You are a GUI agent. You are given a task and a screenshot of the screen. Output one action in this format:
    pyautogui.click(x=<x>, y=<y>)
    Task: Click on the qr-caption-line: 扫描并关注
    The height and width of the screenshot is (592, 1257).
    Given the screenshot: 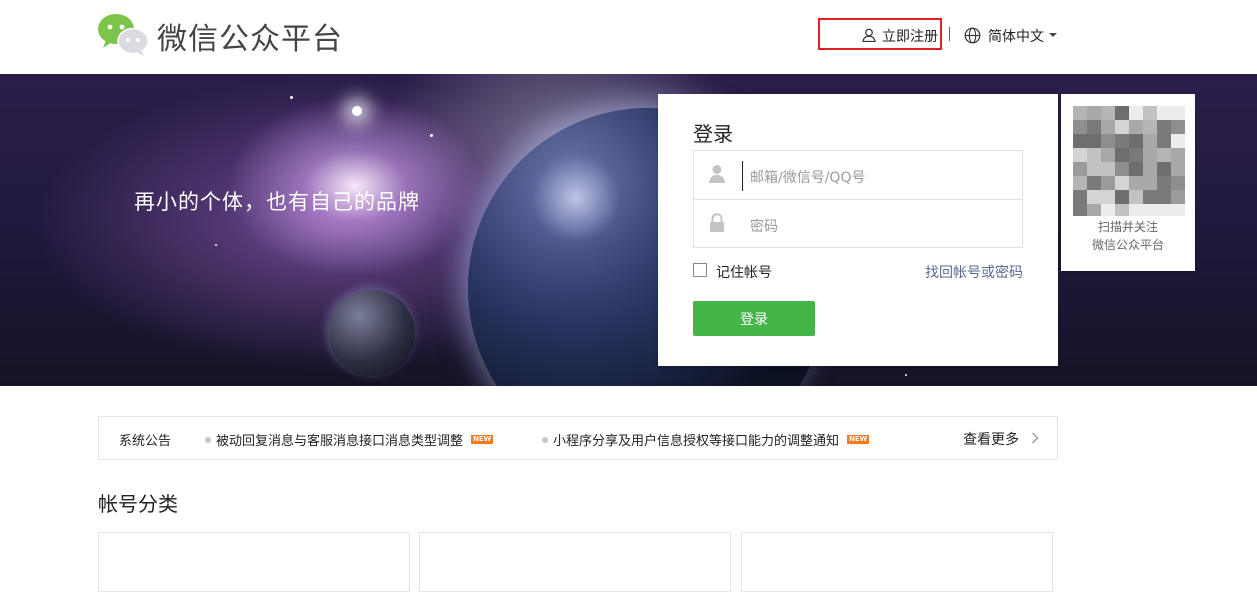 What is the action you would take?
    pyautogui.click(x=1127, y=227)
    